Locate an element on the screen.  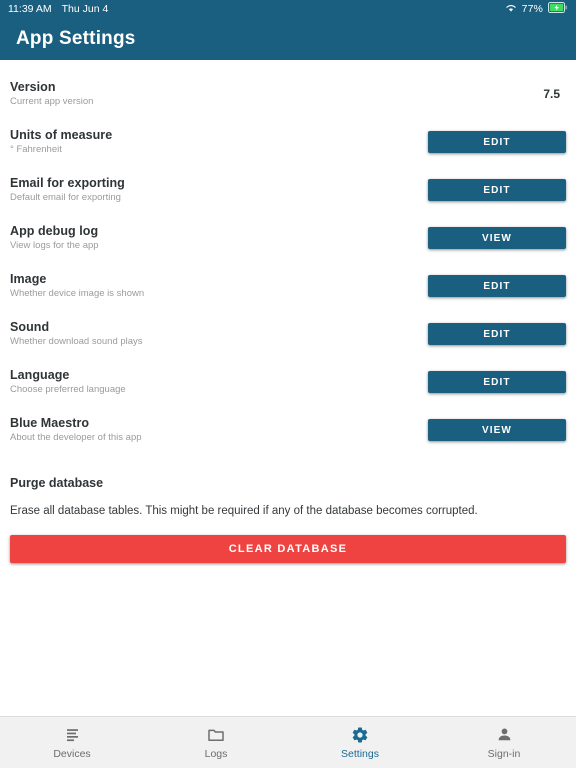
edit-language-button: EDIT is located at coordinates (497, 382).